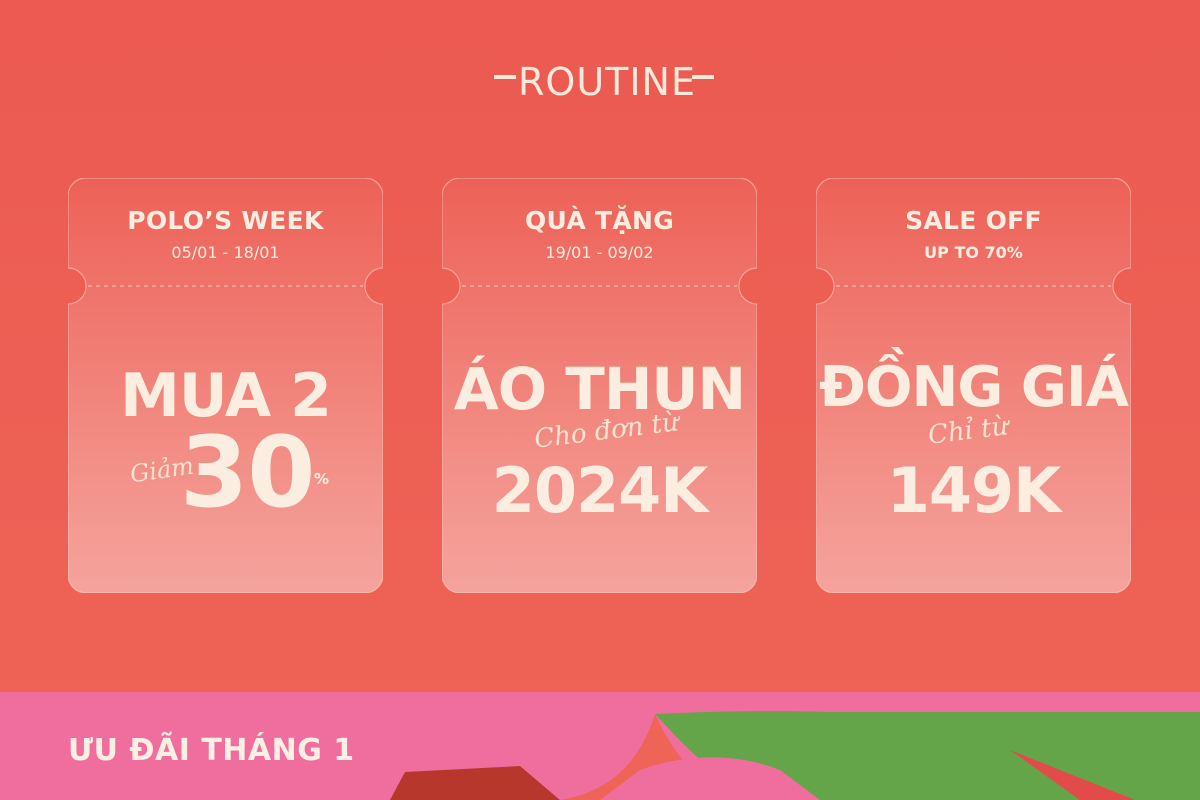 This screenshot has width=1200, height=800. I want to click on ticket-headline: ÁO THUN, so click(599, 389).